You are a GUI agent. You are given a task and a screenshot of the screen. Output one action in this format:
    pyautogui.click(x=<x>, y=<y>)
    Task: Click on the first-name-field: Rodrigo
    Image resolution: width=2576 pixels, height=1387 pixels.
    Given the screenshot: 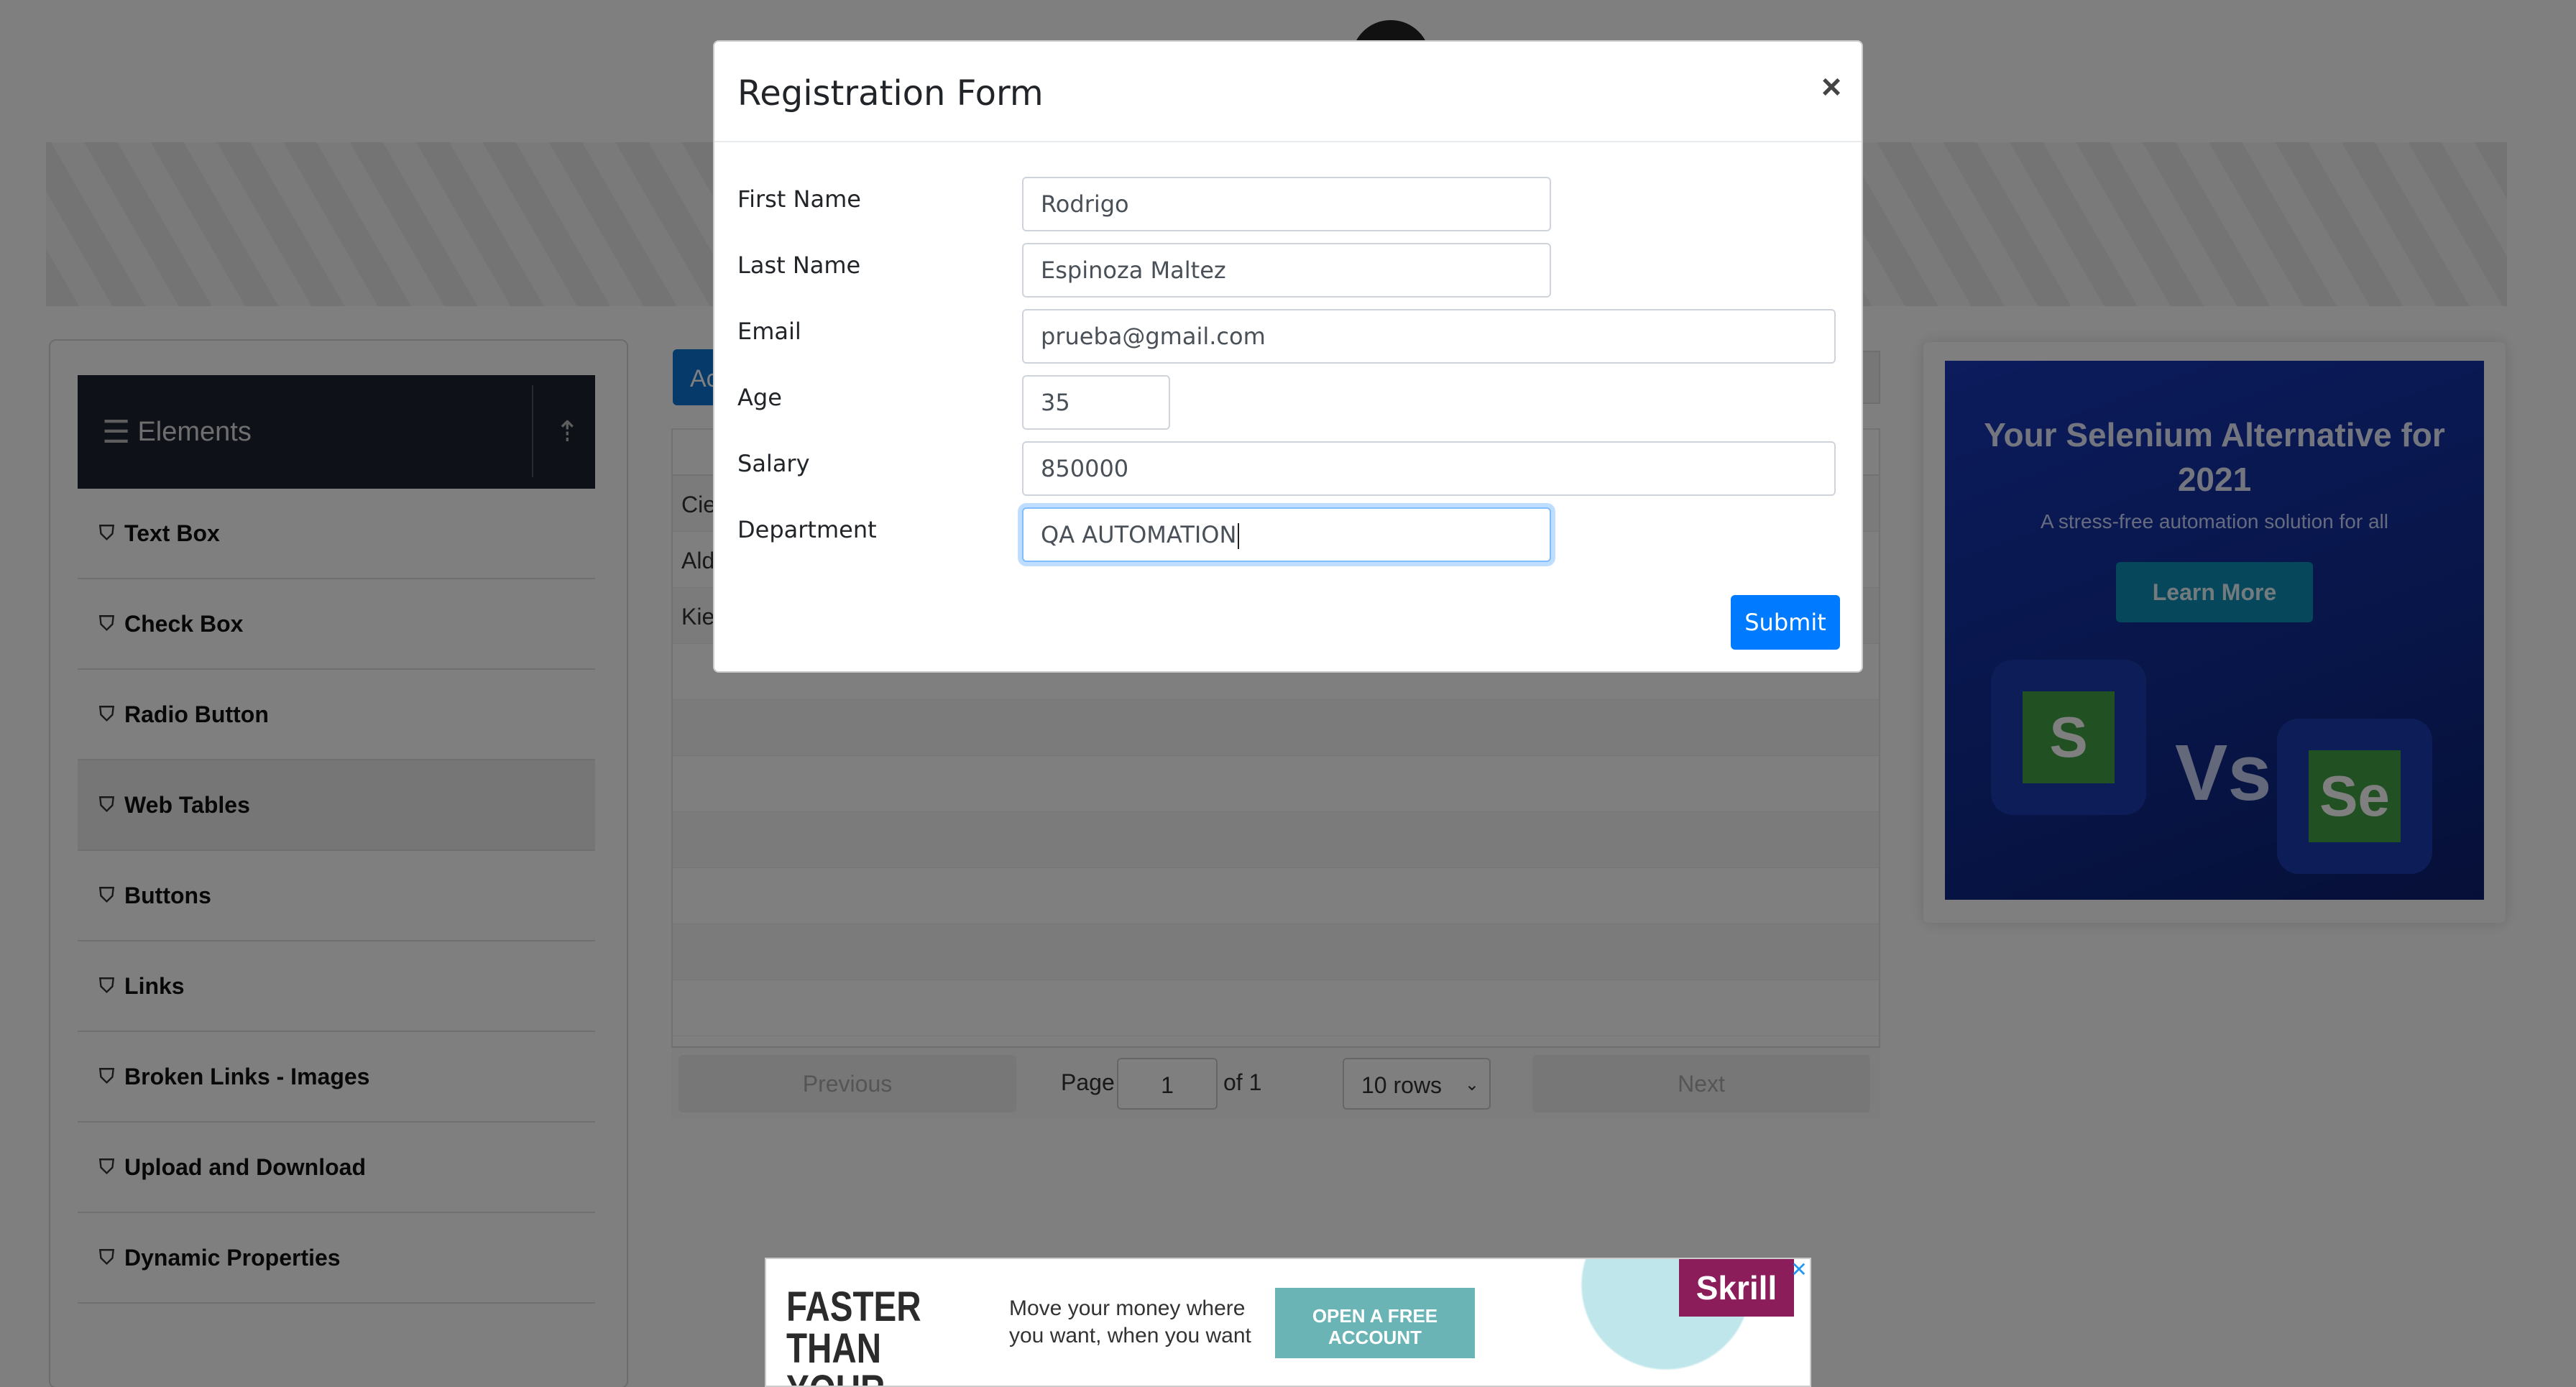 What is the action you would take?
    pyautogui.click(x=1286, y=204)
    